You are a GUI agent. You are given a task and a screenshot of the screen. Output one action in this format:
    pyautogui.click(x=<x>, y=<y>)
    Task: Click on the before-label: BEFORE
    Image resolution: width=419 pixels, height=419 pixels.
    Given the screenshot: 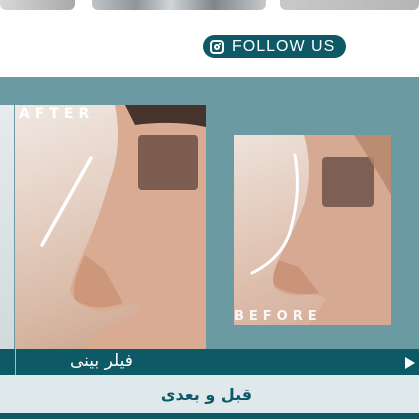 What is the action you would take?
    pyautogui.click(x=278, y=316)
    